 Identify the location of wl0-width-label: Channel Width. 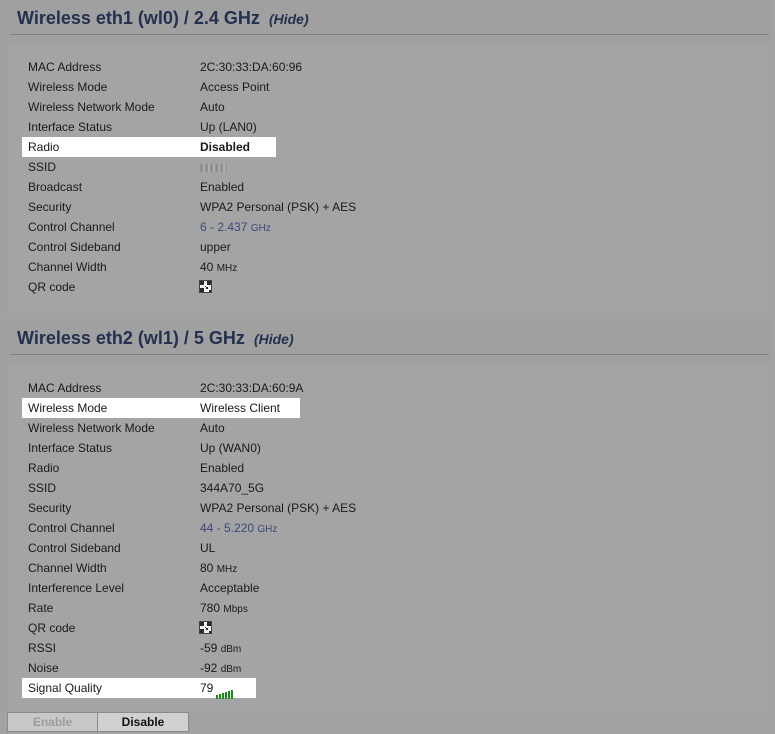
(67, 267).